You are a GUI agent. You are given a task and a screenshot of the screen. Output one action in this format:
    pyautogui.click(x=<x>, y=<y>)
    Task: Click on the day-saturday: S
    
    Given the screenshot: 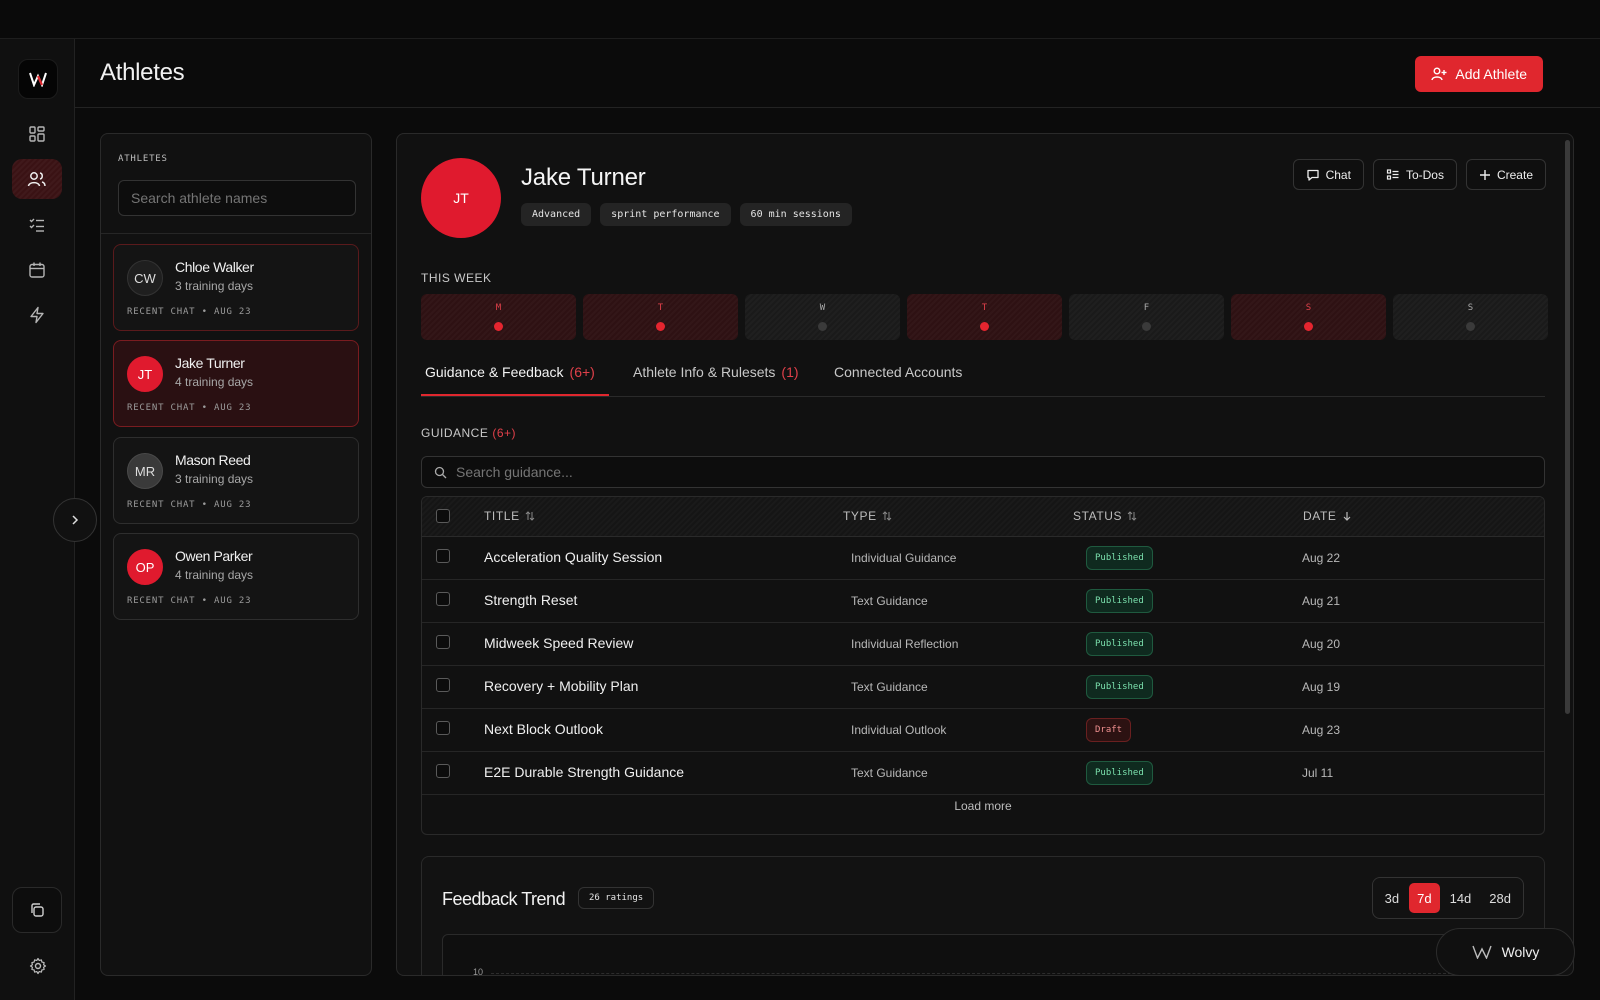 What is the action you would take?
    pyautogui.click(x=1308, y=317)
    